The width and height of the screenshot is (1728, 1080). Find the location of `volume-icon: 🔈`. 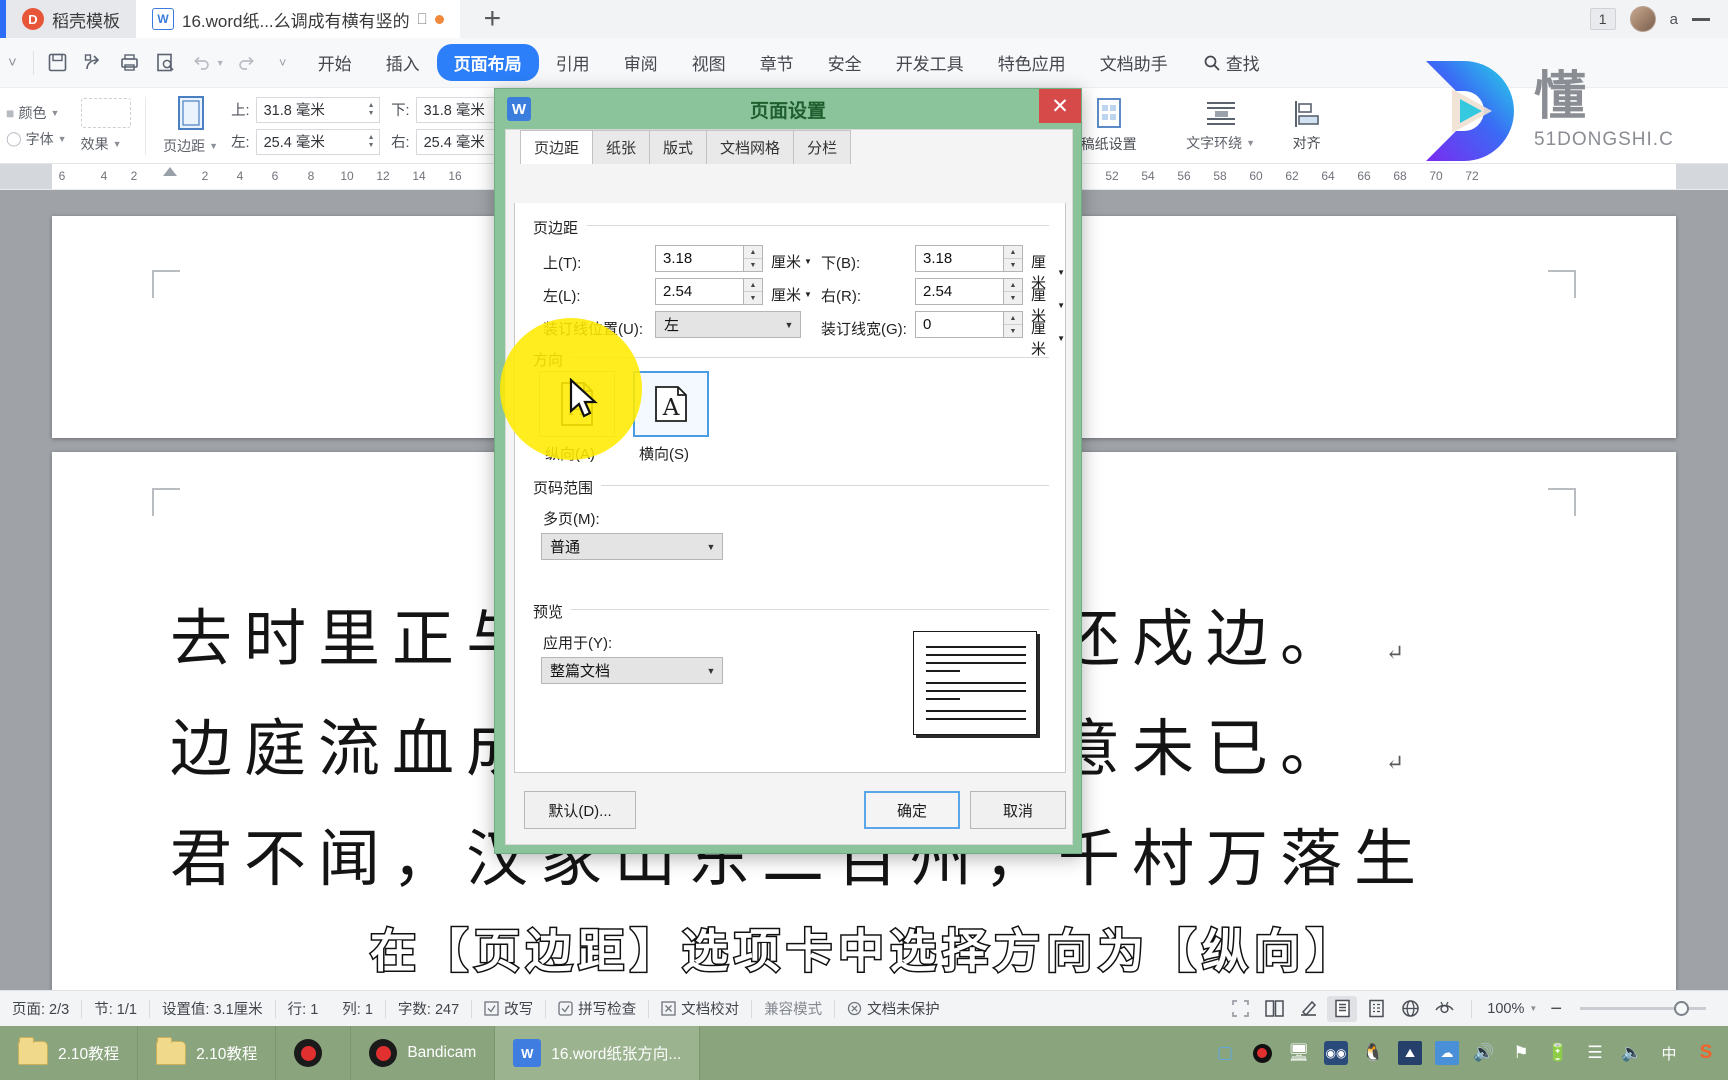

volume-icon: 🔈 is located at coordinates (1632, 1053).